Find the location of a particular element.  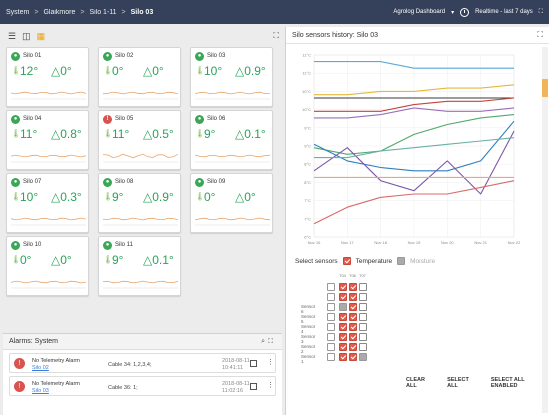

scrollbar is located at coordinates (545, 230).